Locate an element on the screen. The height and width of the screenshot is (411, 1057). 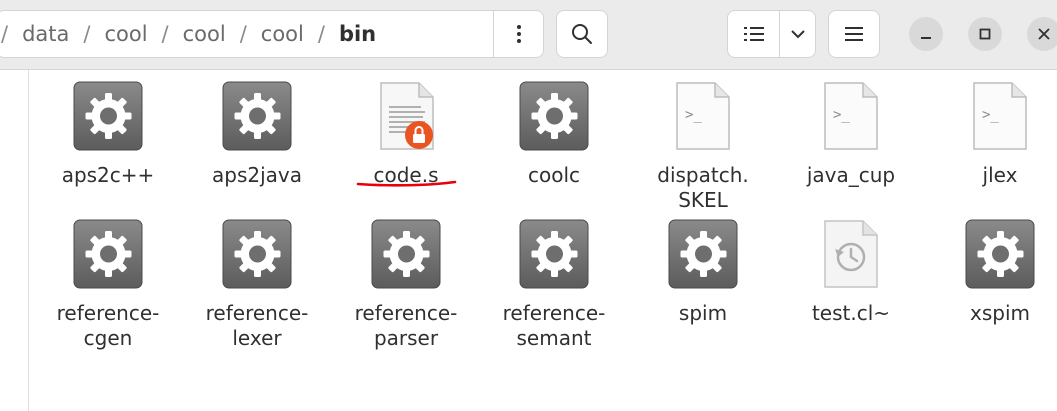
maximize-icon is located at coordinates (985, 34).